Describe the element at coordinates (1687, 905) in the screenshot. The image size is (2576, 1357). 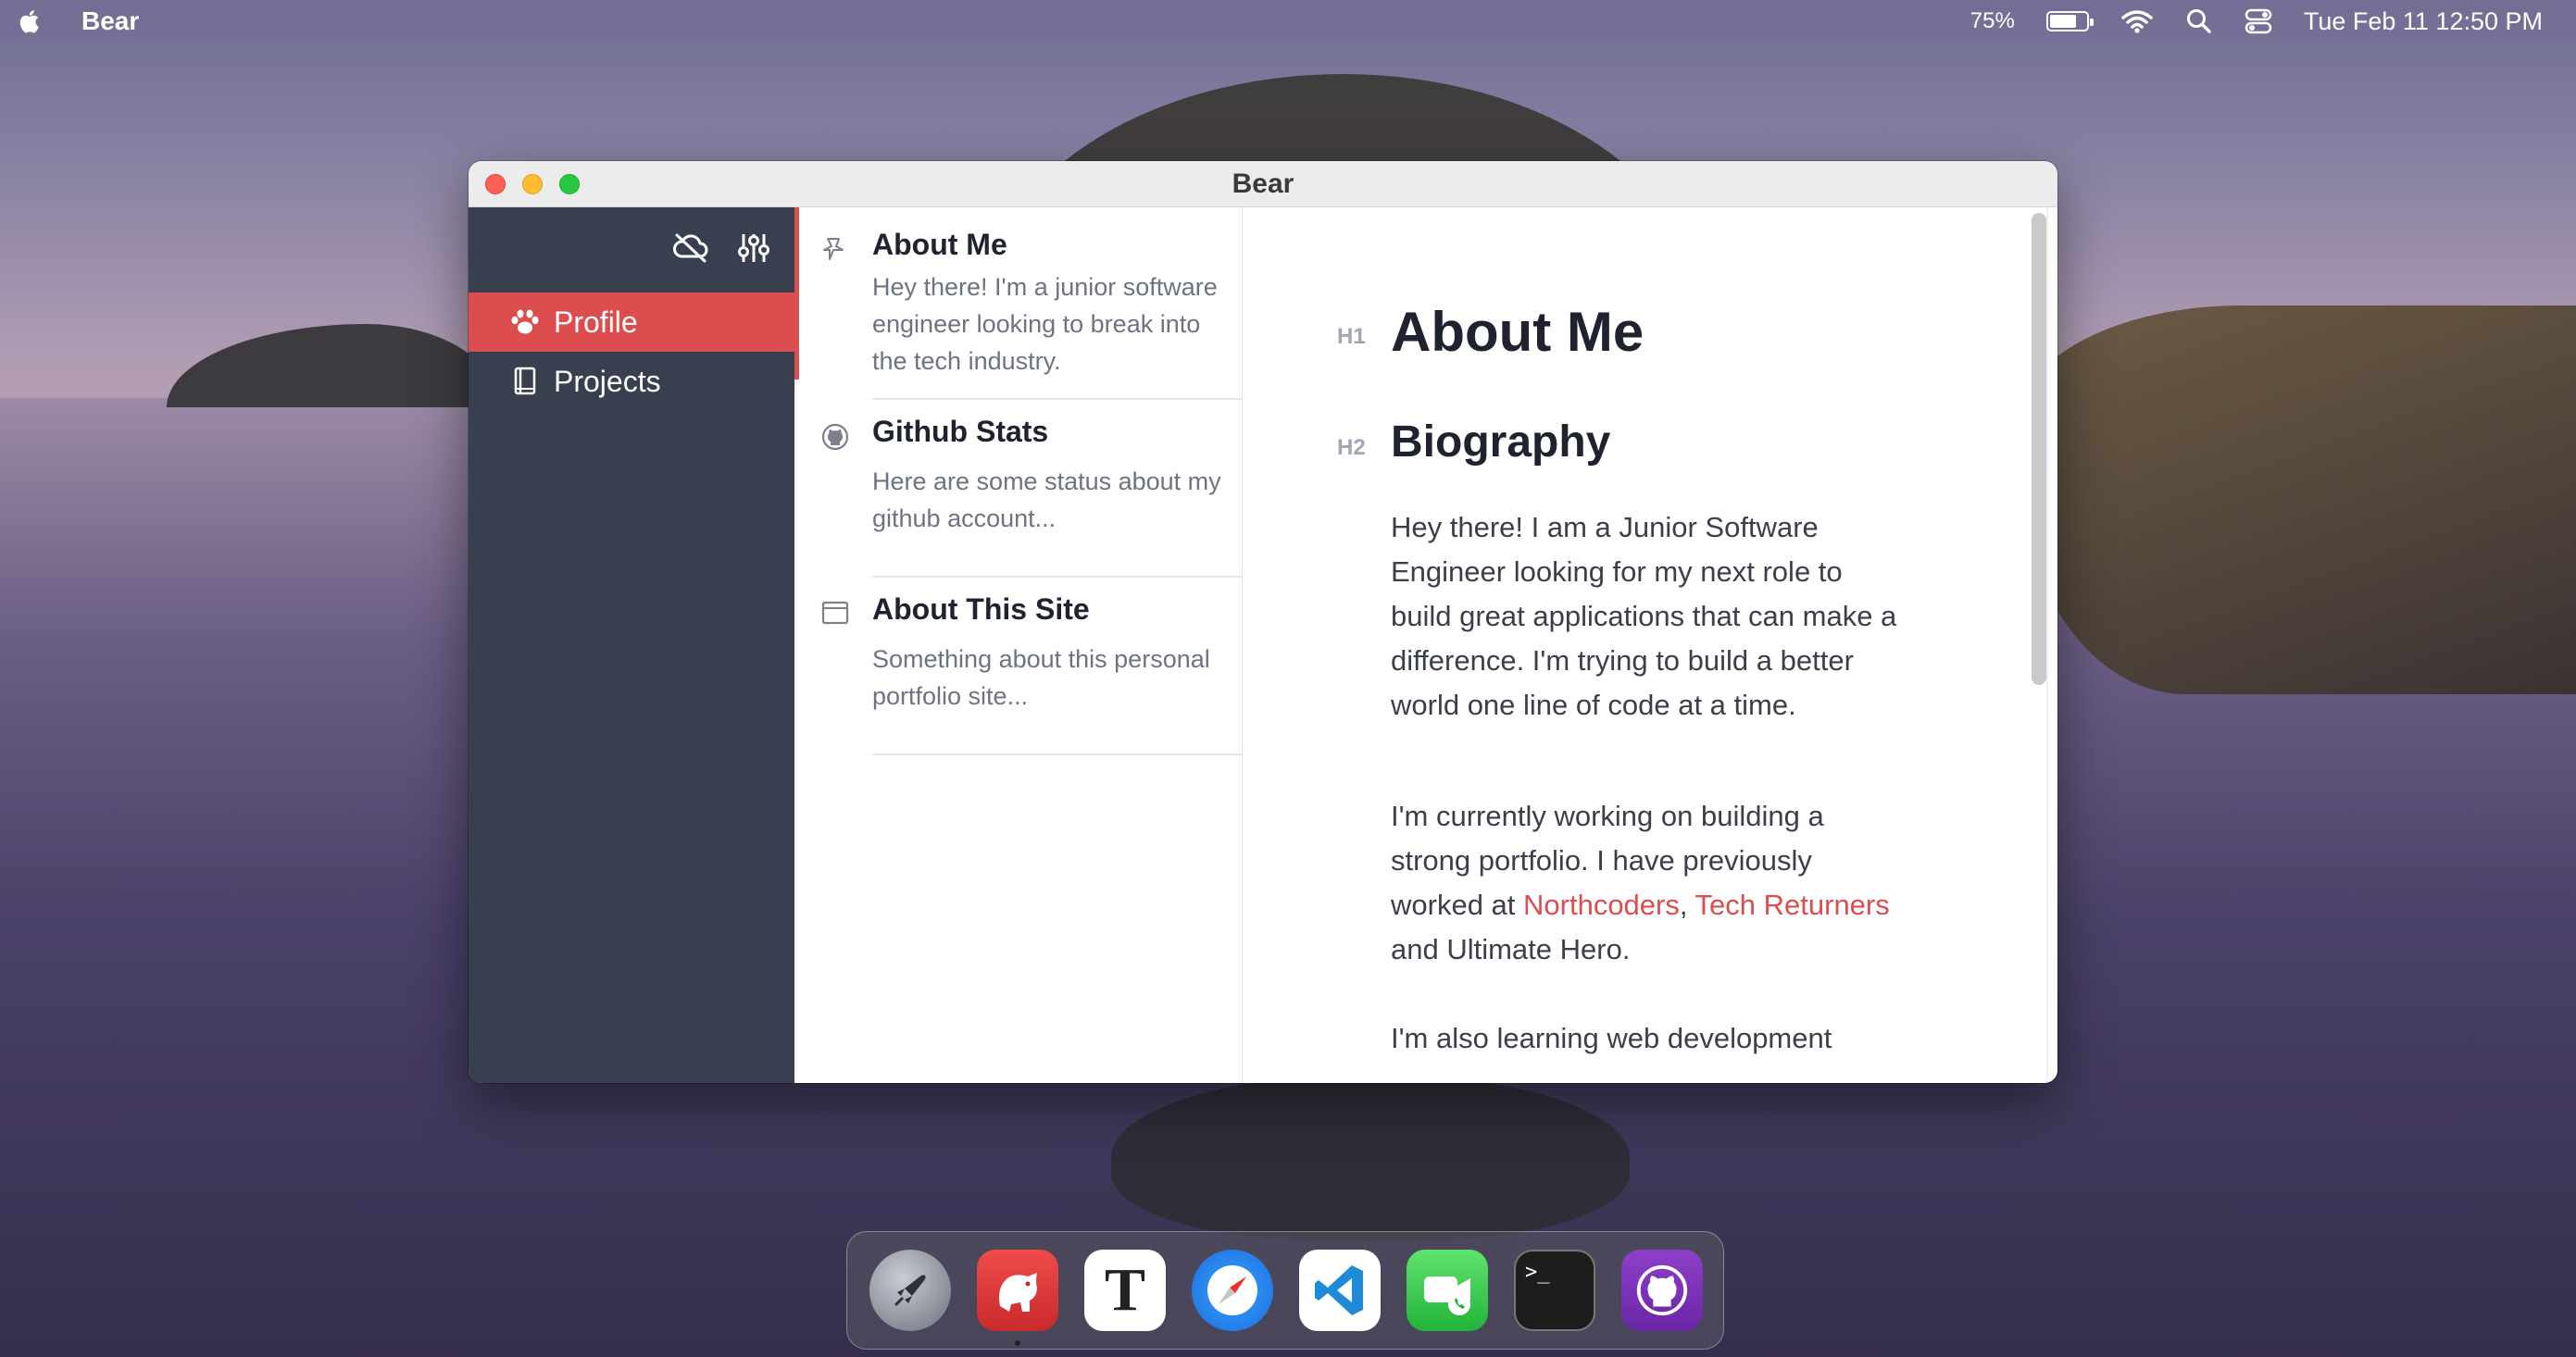
I see `paragraph-text: ,` at that location.